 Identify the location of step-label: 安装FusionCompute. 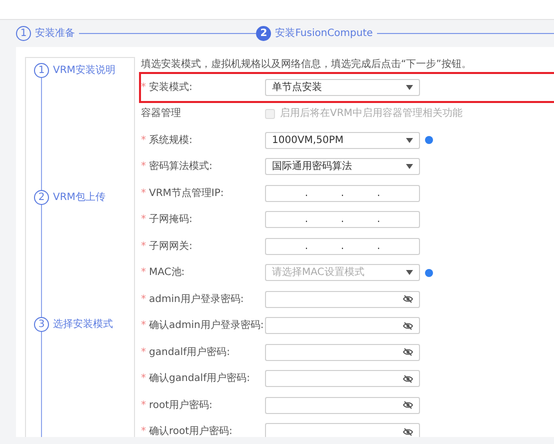
(324, 33).